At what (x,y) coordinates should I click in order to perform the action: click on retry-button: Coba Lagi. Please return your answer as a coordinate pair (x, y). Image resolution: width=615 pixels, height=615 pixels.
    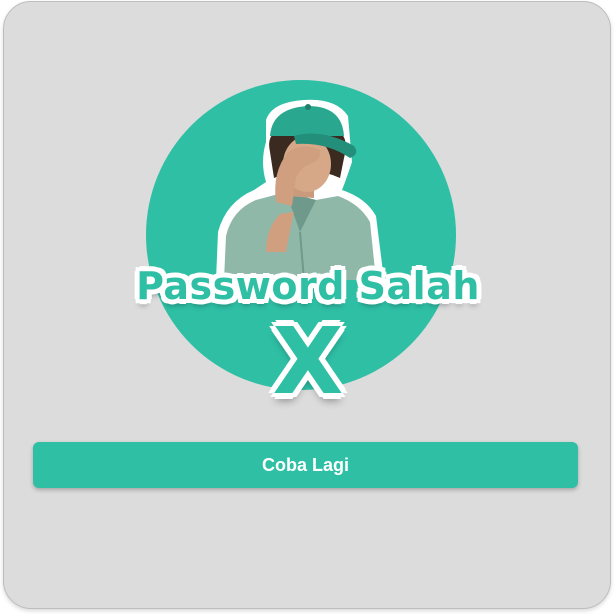
    Looking at the image, I should click on (305, 465).